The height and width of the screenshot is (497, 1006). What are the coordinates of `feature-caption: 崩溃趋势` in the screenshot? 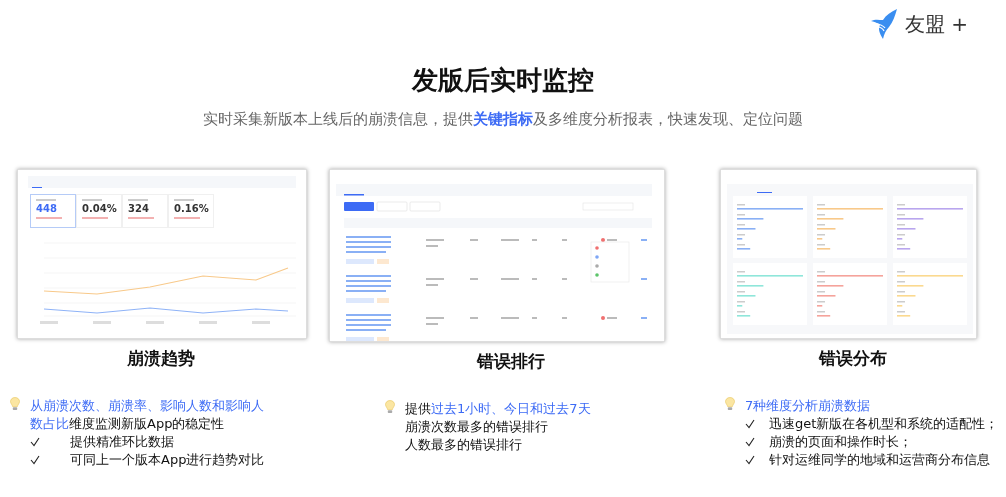 It's located at (161, 359).